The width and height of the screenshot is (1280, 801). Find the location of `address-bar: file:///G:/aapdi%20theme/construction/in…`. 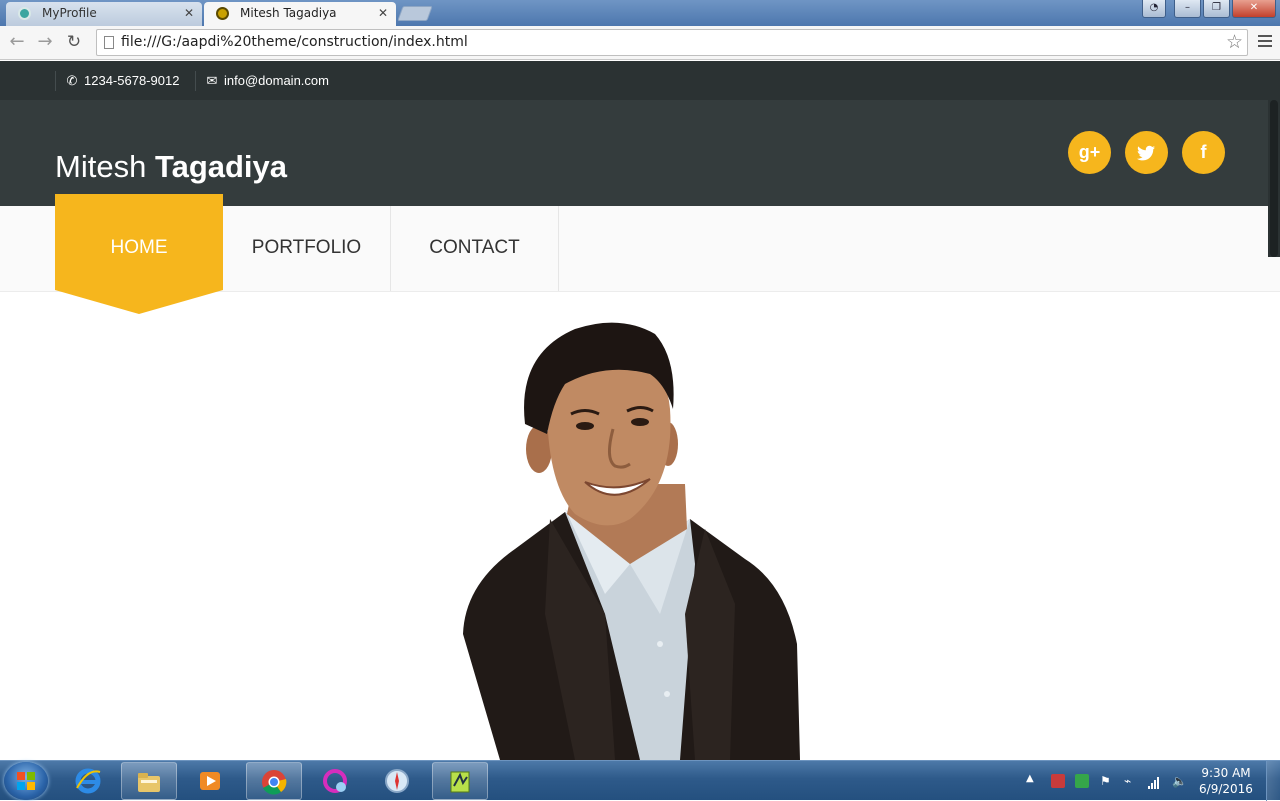

address-bar: file:///G:/aapdi%20theme/construction/in… is located at coordinates (672, 42).